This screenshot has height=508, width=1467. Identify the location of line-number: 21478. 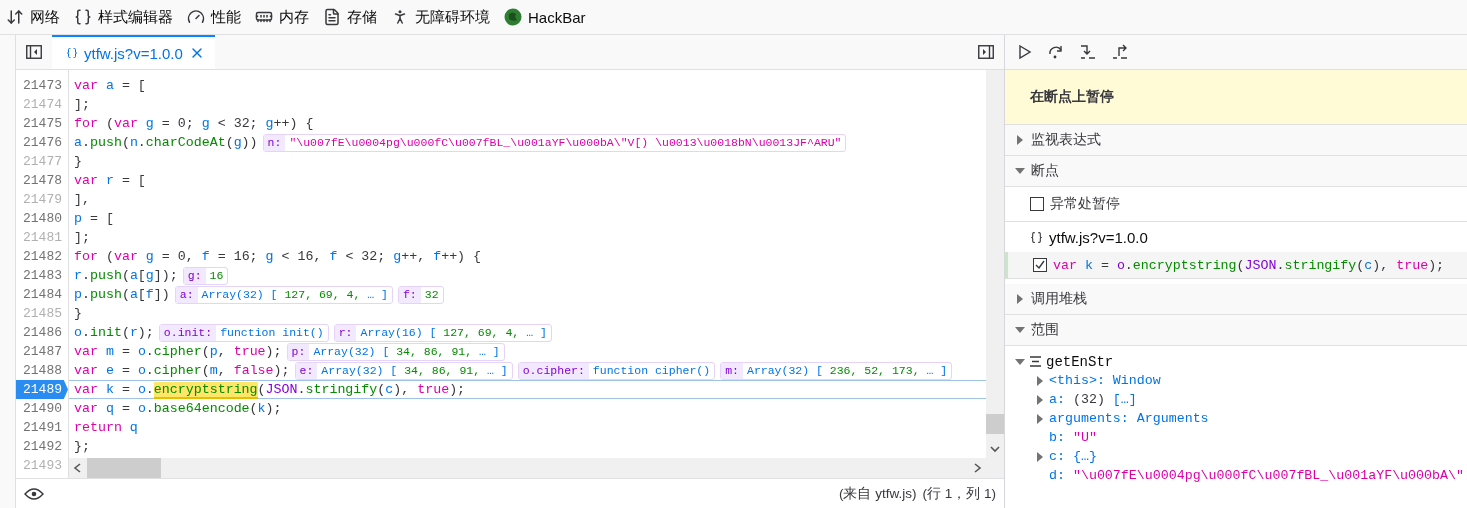
(42, 181).